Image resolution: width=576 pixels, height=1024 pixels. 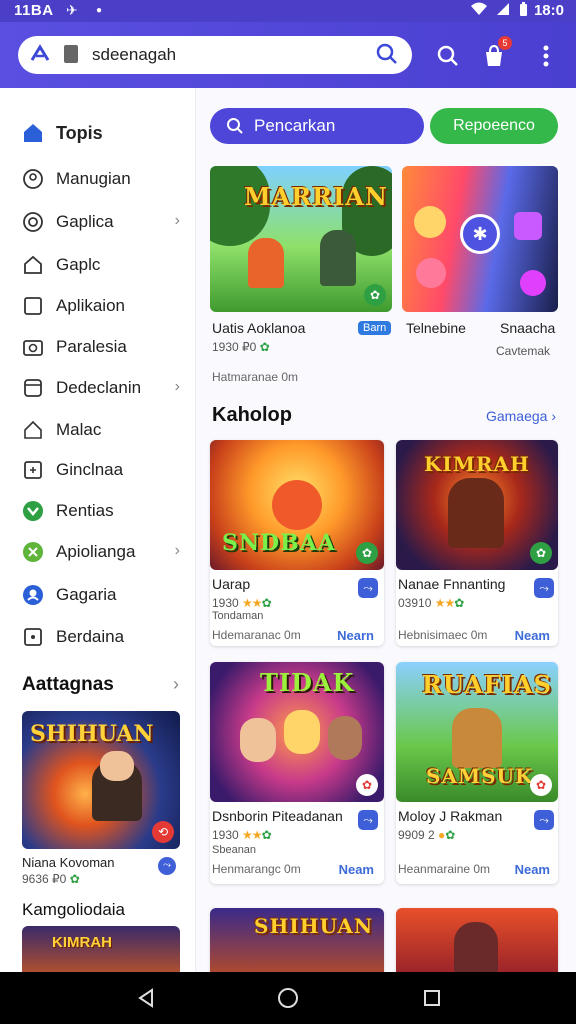 I want to click on search-button: Pencarkan, so click(x=317, y=126).